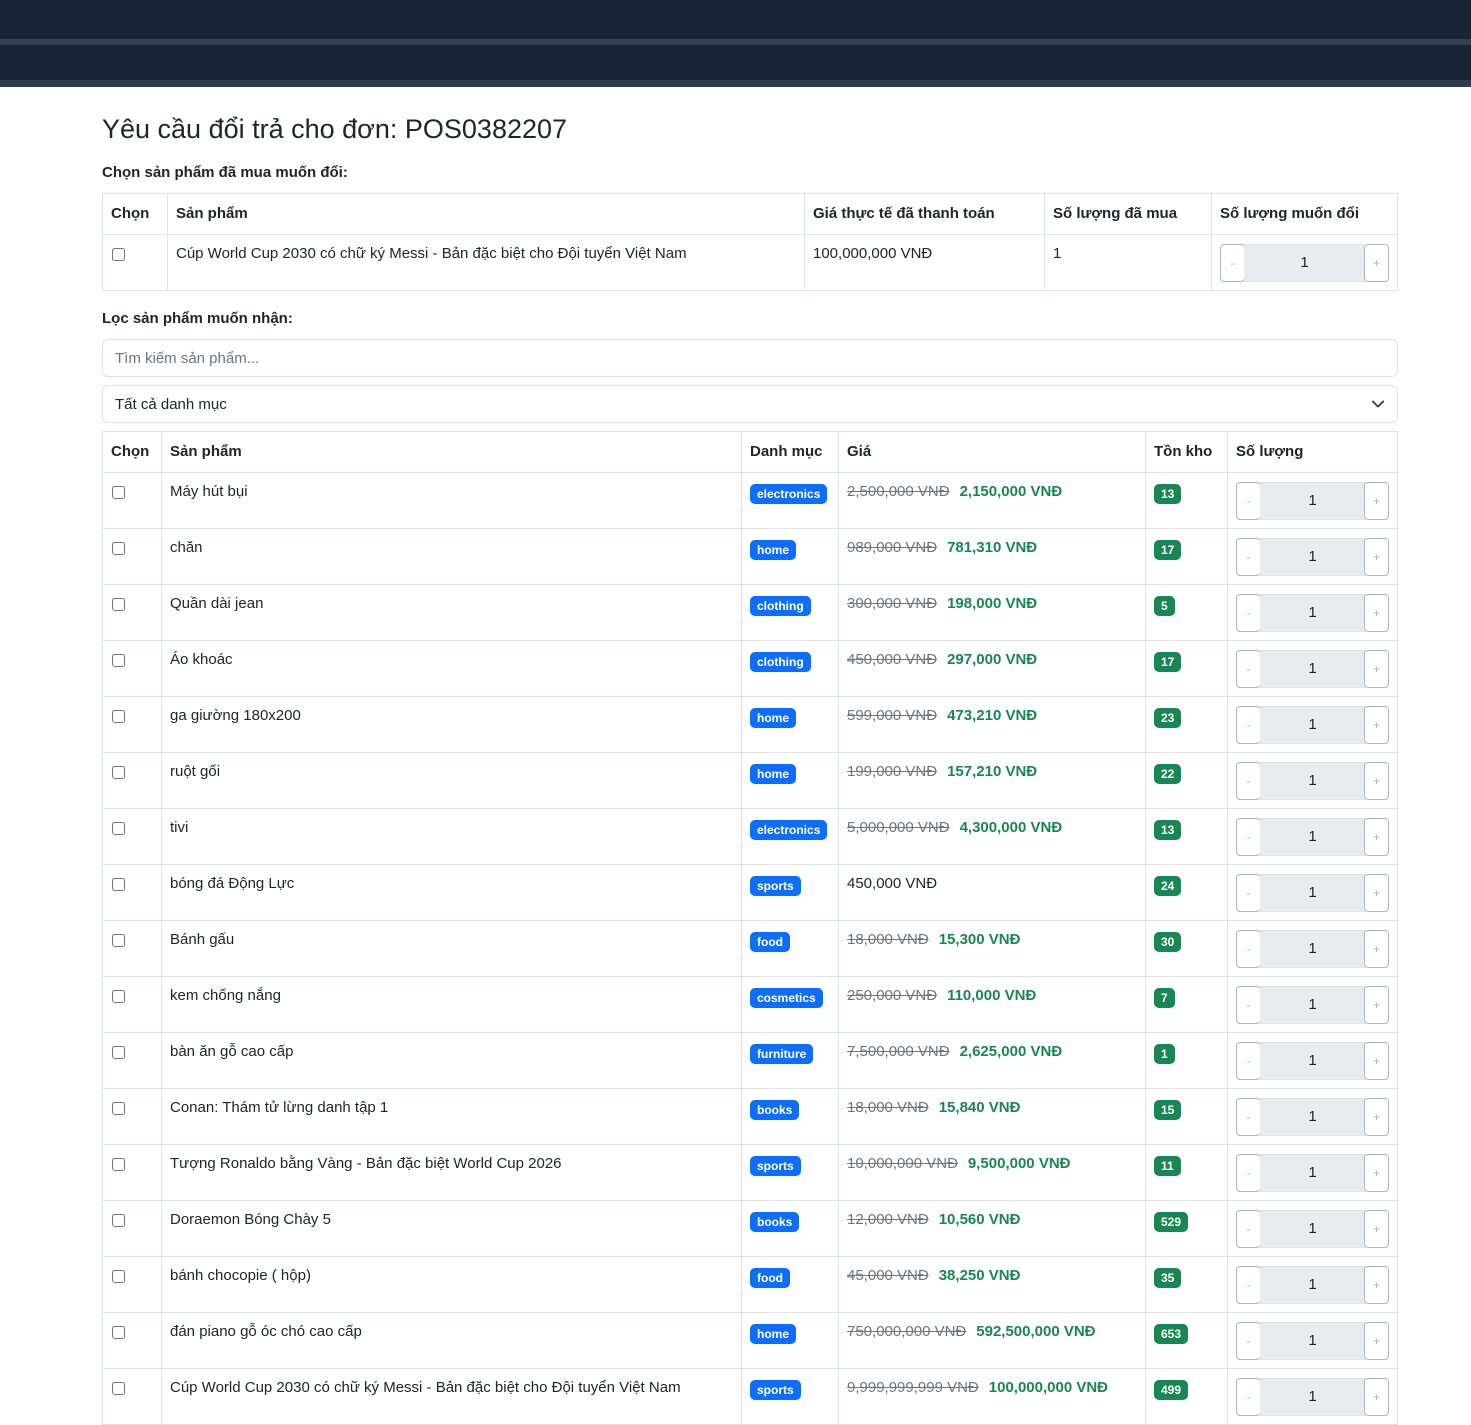  I want to click on col-header-product: Sản phẩm, so click(486, 214).